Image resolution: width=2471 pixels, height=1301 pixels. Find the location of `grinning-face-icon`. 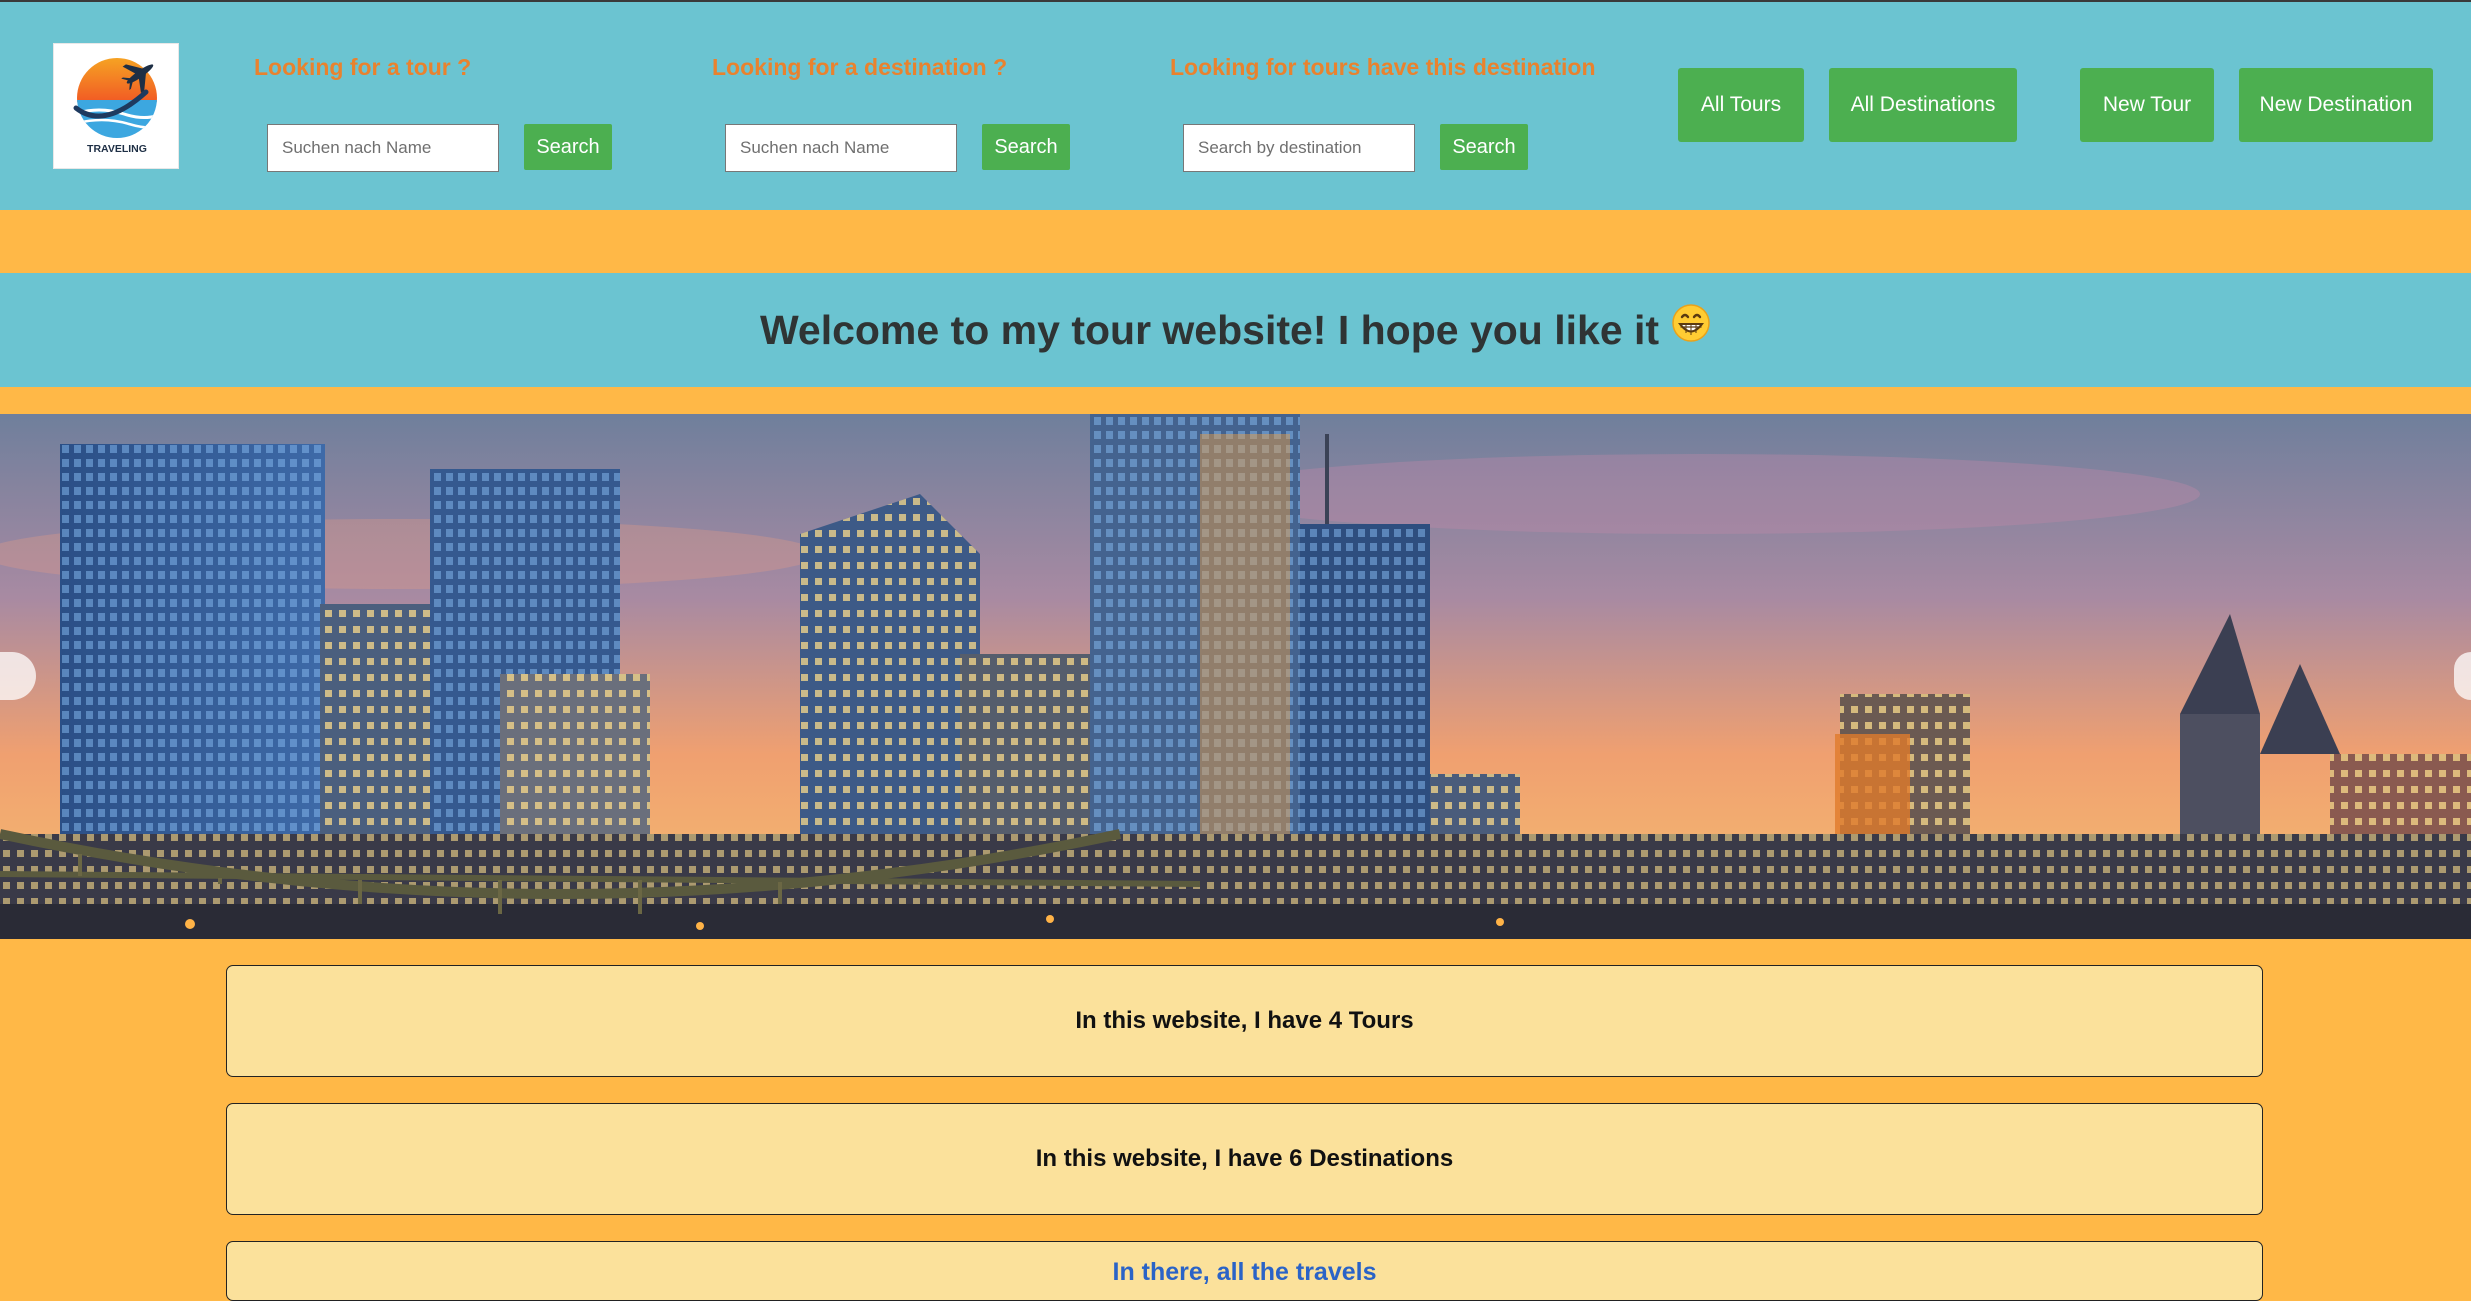

grinning-face-icon is located at coordinates (1691, 329).